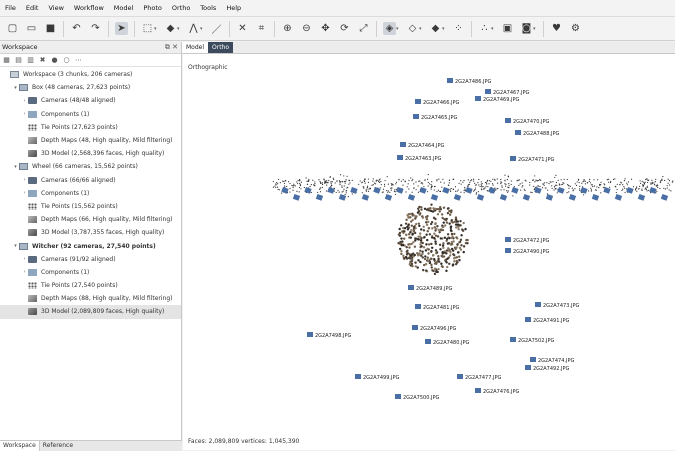 This screenshot has height=451, width=675. Describe the element at coordinates (78, 60) in the screenshot. I see `options-icon: ⋯` at that location.